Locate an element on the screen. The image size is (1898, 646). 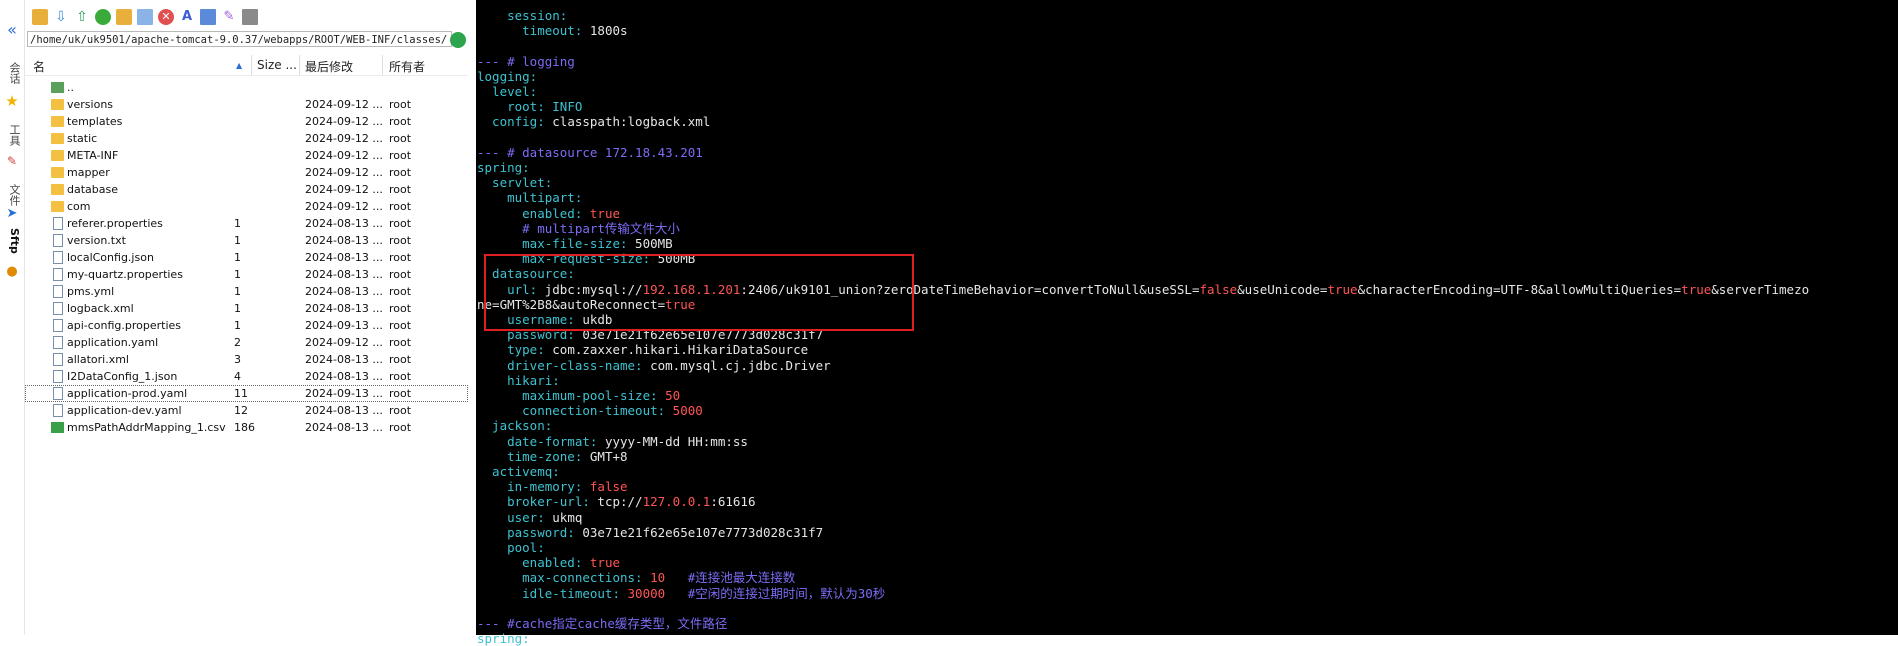
properties-icon is located at coordinates (208, 17).